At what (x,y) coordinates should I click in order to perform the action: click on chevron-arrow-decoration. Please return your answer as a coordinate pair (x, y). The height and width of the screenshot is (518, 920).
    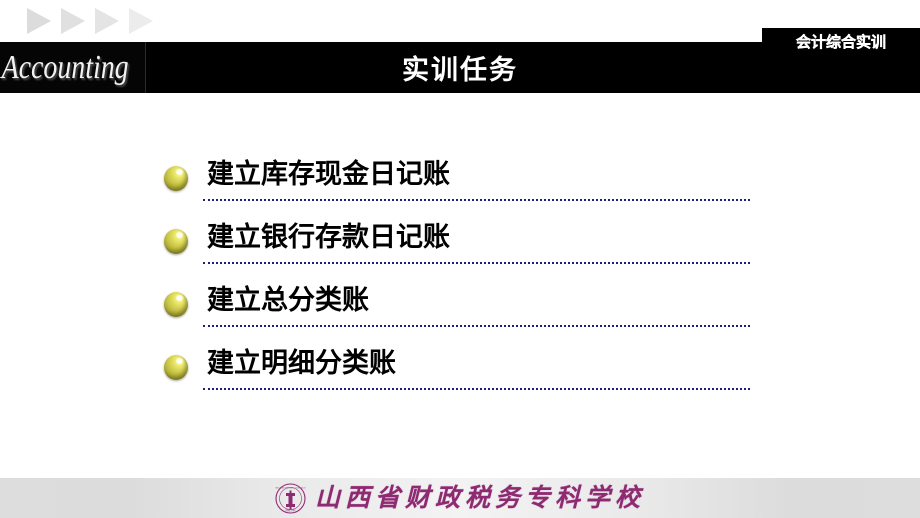
    Looking at the image, I should click on (90, 21).